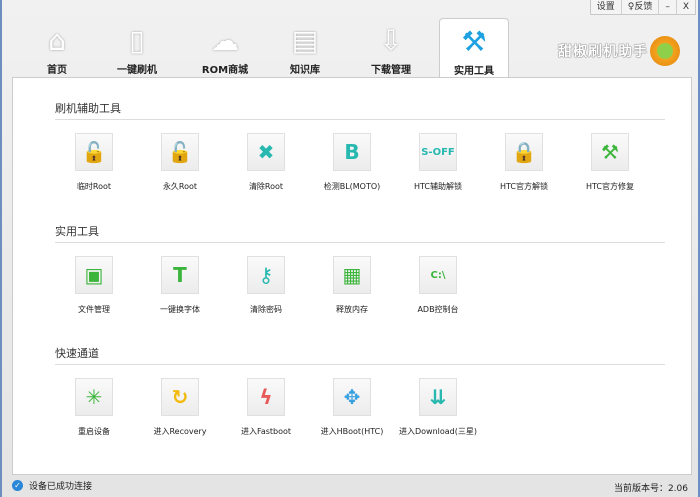  I want to click on version-label: 当前版本号：2.06, so click(650, 489).